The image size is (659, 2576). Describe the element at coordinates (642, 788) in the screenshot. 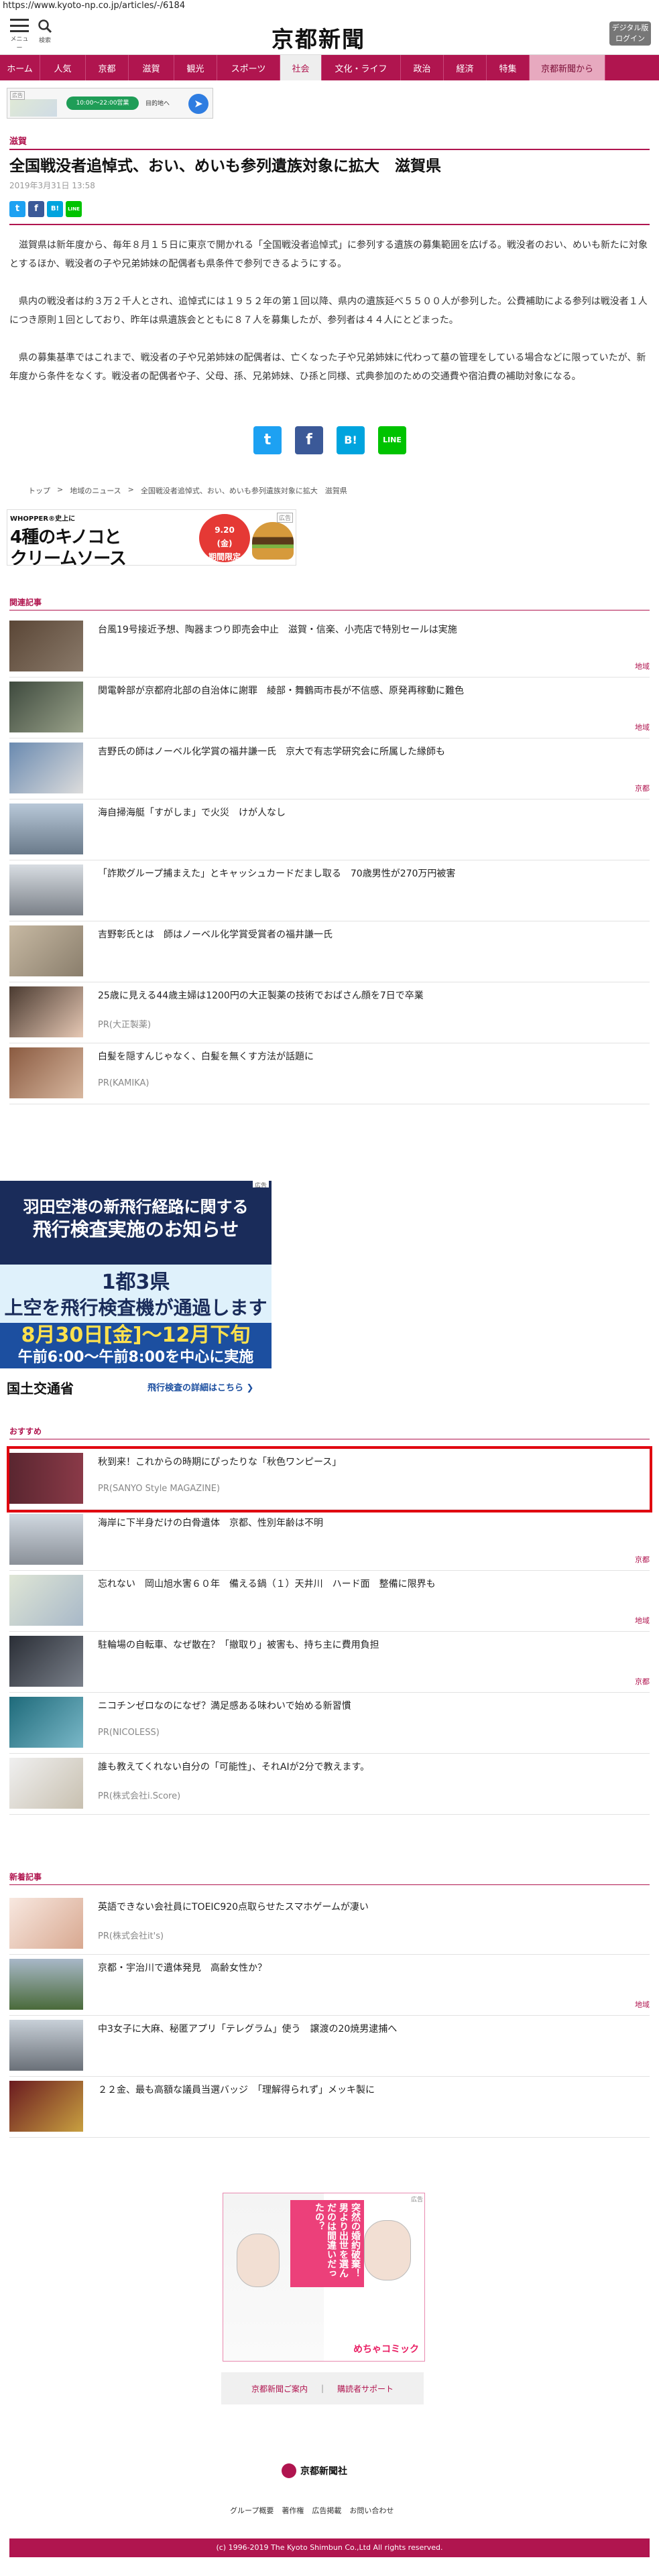

I see `list-item-tag: 京都` at that location.